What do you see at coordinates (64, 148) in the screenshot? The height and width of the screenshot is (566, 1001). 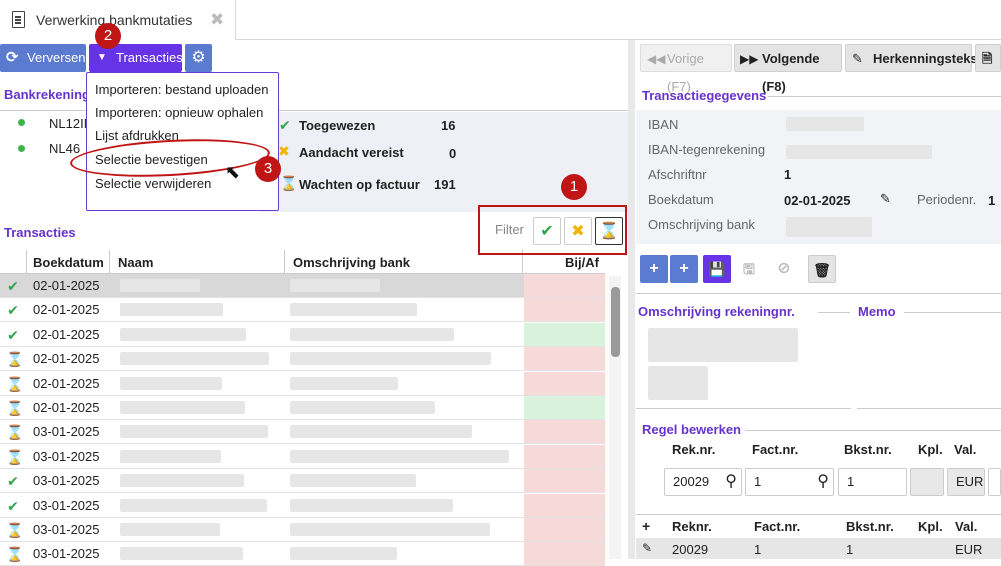 I see `account-iban: NL46` at bounding box center [64, 148].